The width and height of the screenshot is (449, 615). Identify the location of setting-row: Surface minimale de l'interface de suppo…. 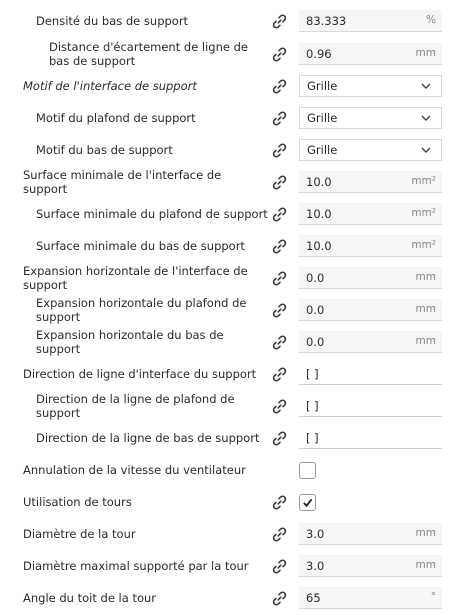
(224, 182).